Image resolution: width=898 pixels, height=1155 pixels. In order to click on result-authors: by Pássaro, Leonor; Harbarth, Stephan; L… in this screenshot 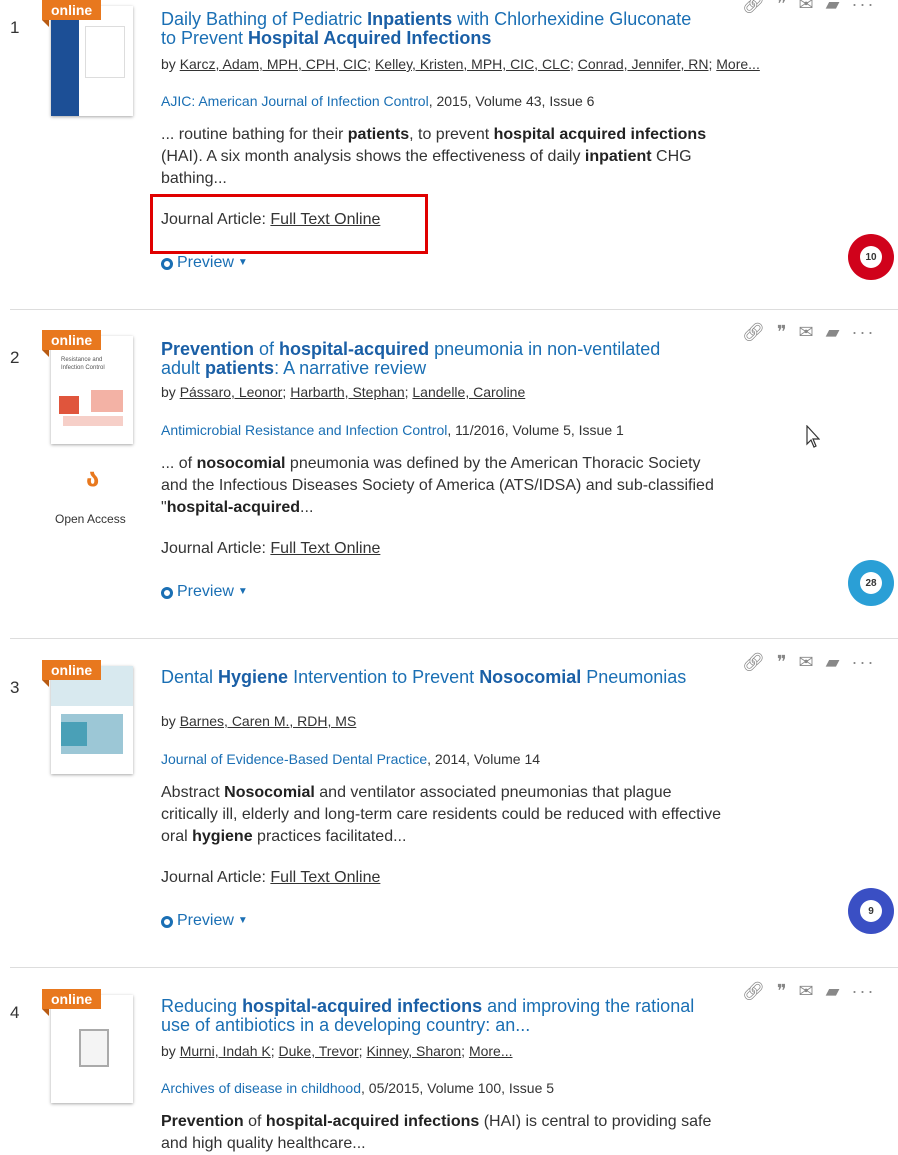, I will do `click(343, 392)`.